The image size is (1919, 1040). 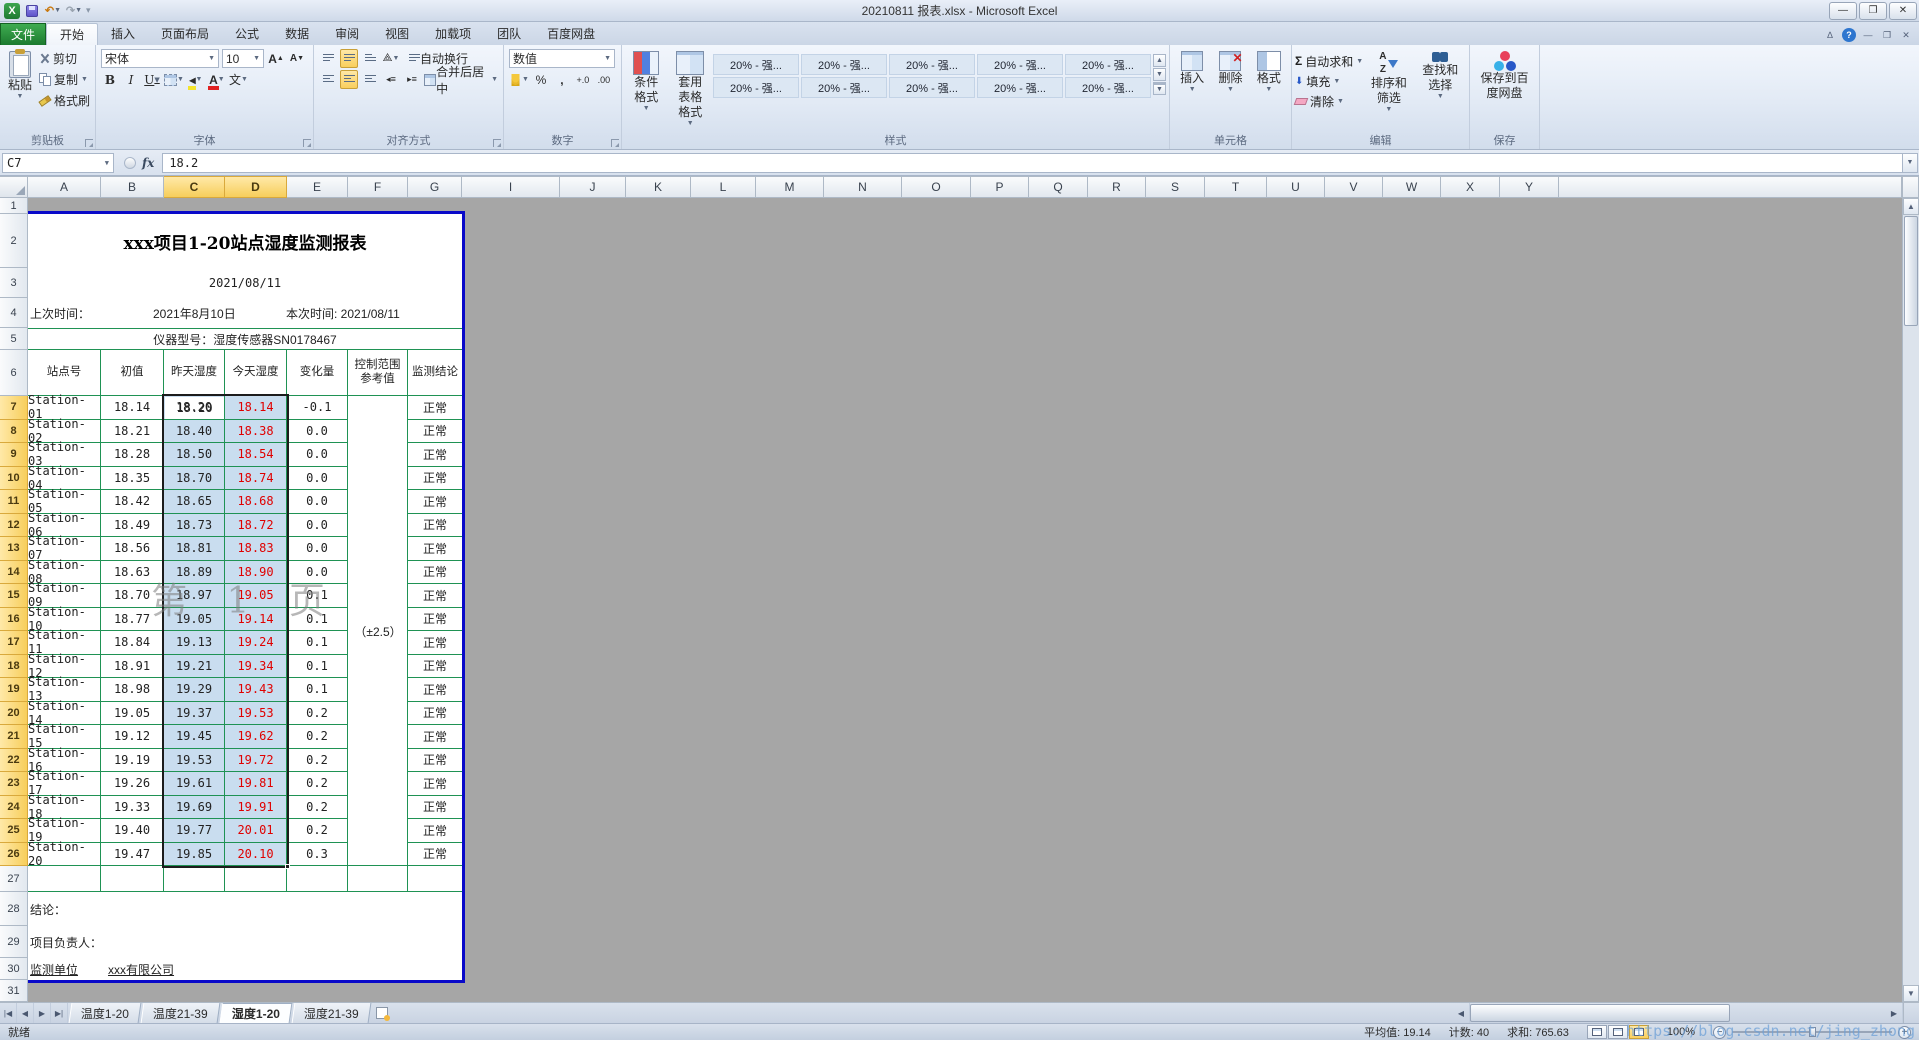 I want to click on ribbon-tab-页面布局: 页面布局, so click(x=185, y=34).